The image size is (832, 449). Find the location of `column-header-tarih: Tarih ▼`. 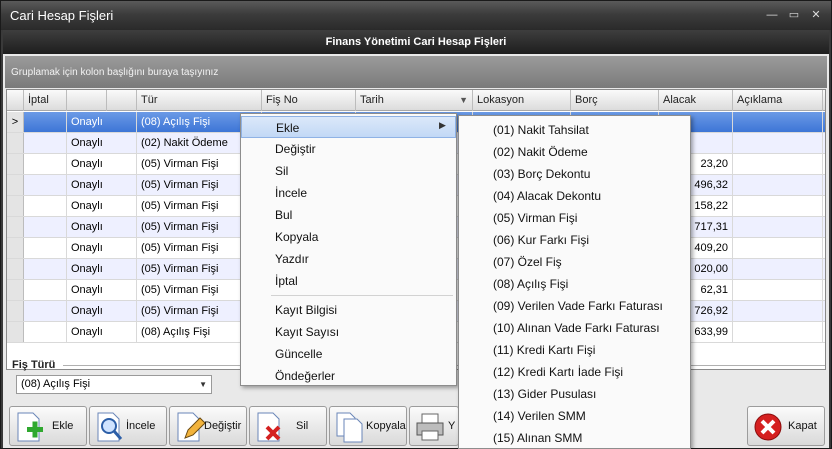

column-header-tarih: Tarih ▼ is located at coordinates (414, 100).